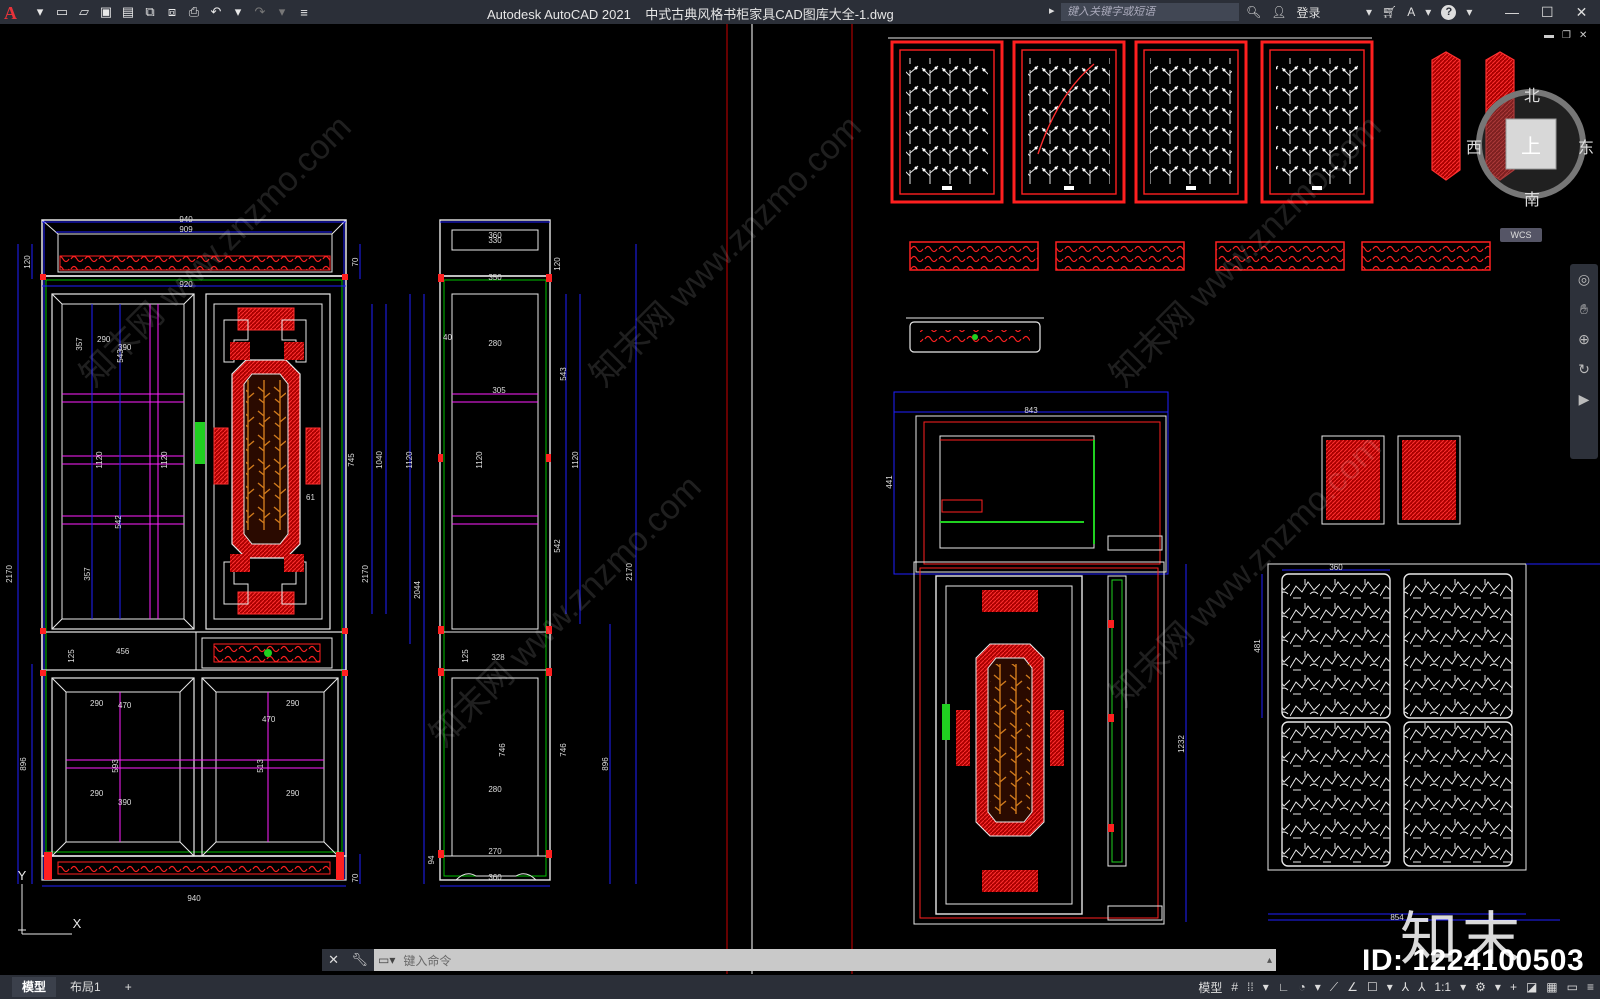  I want to click on workspace-gear-icon: ⚙︎, so click(1480, 987).